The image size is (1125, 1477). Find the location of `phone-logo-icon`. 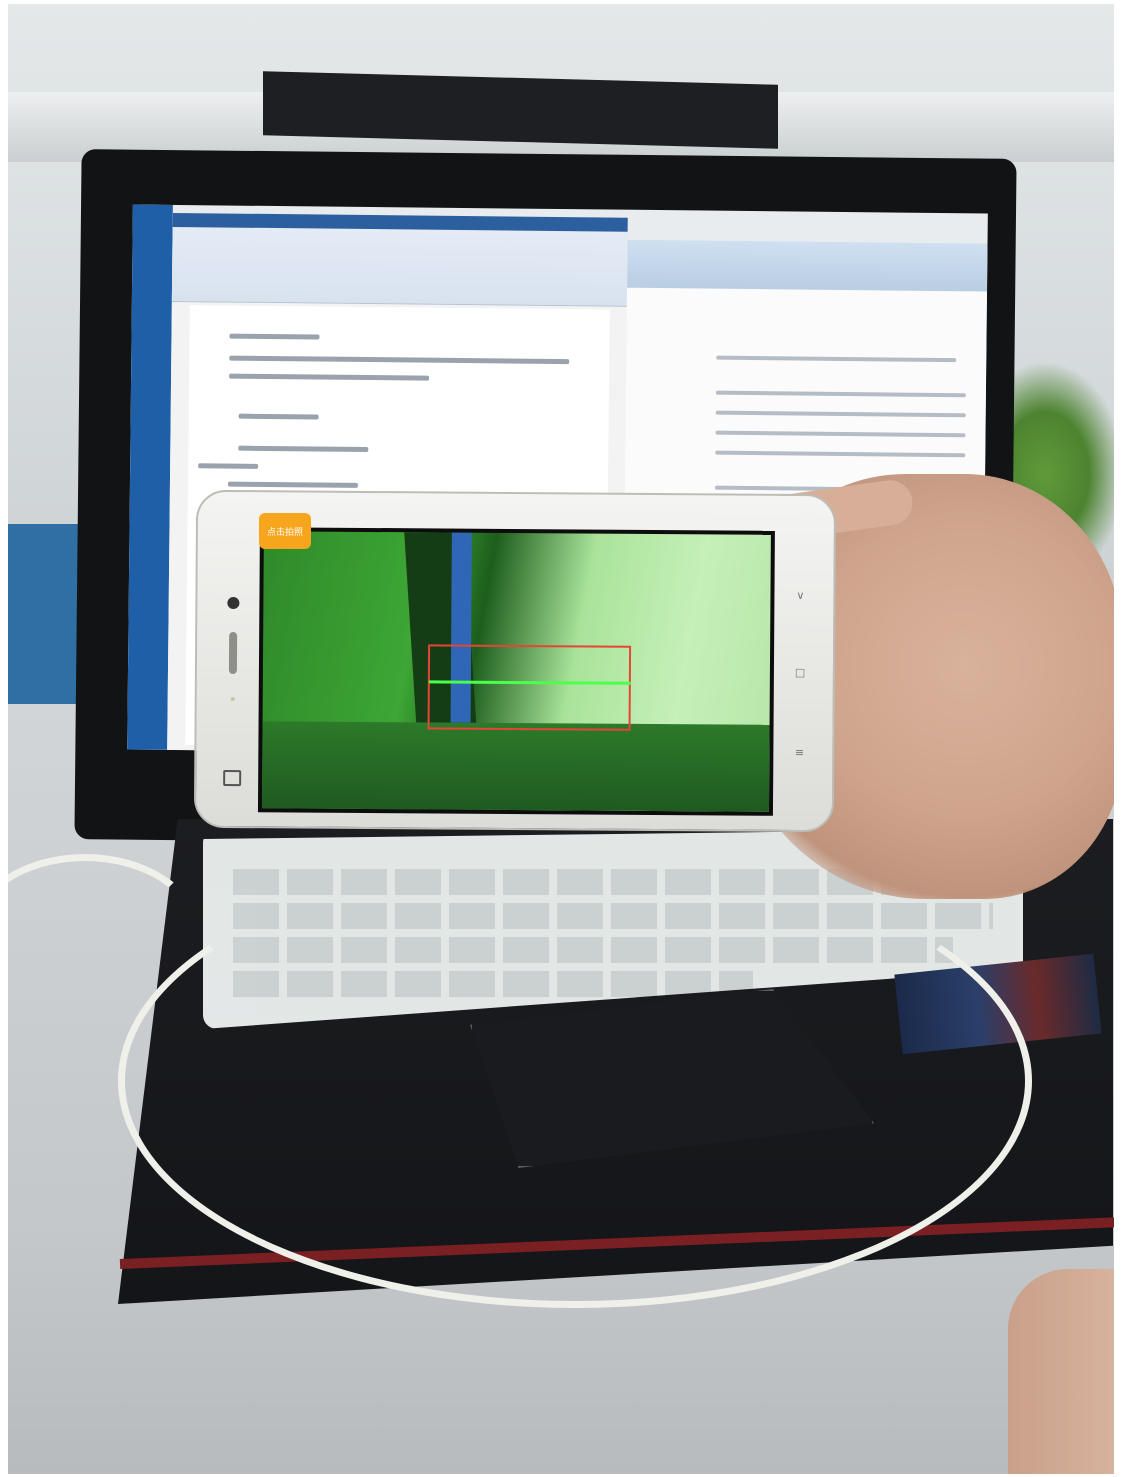

phone-logo-icon is located at coordinates (232, 778).